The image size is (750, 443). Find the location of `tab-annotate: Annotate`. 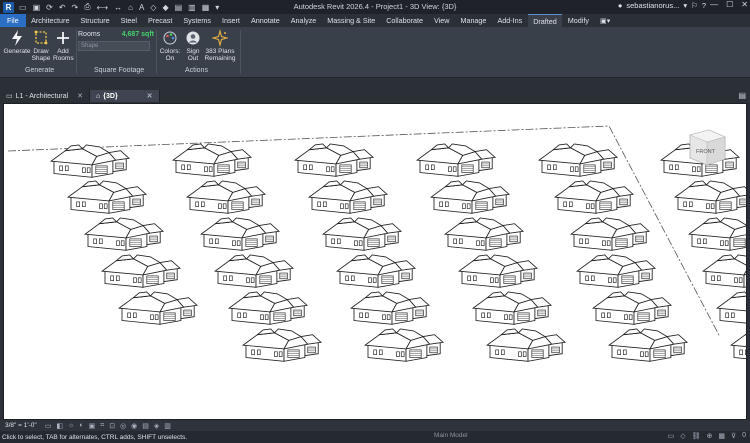

tab-annotate: Annotate is located at coordinates (265, 20).